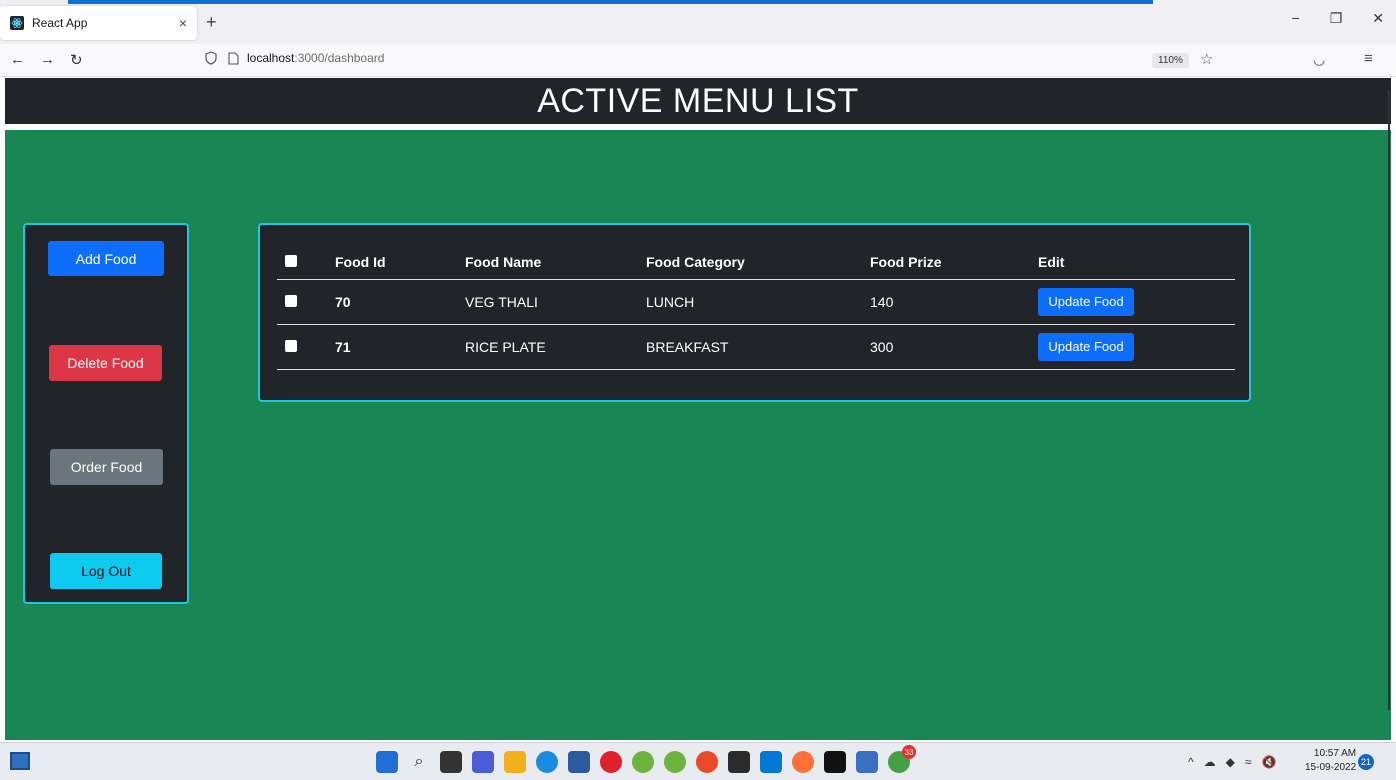  Describe the element at coordinates (1268, 762) in the screenshot. I see `volume-icon: 🔇` at that location.